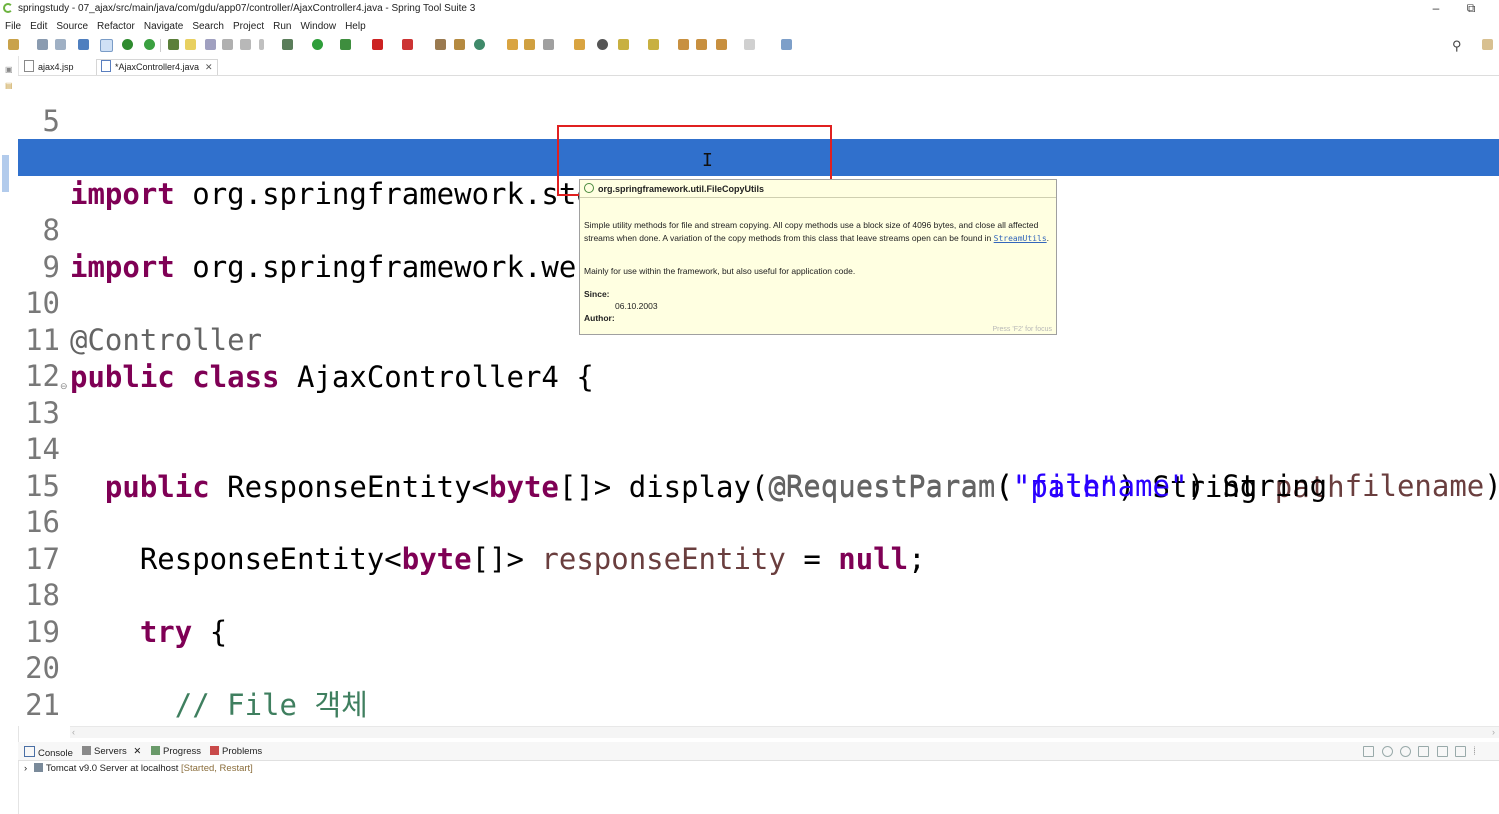 This screenshot has height=814, width=1499. Describe the element at coordinates (111, 751) in the screenshot. I see `tab-servers: Servers ✕` at that location.